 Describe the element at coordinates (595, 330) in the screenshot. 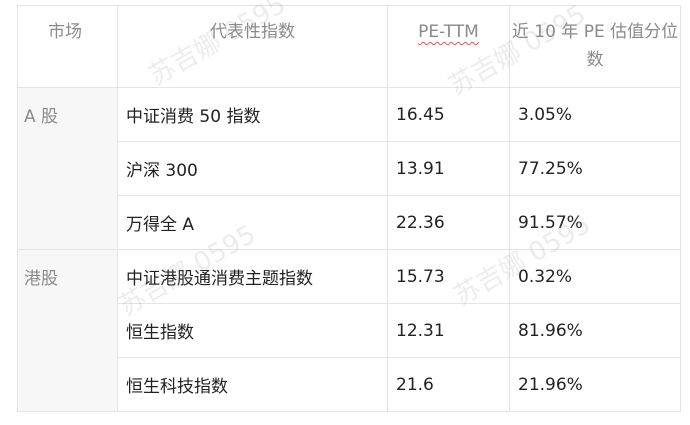

I see `percentile-cell: 81.96%` at that location.